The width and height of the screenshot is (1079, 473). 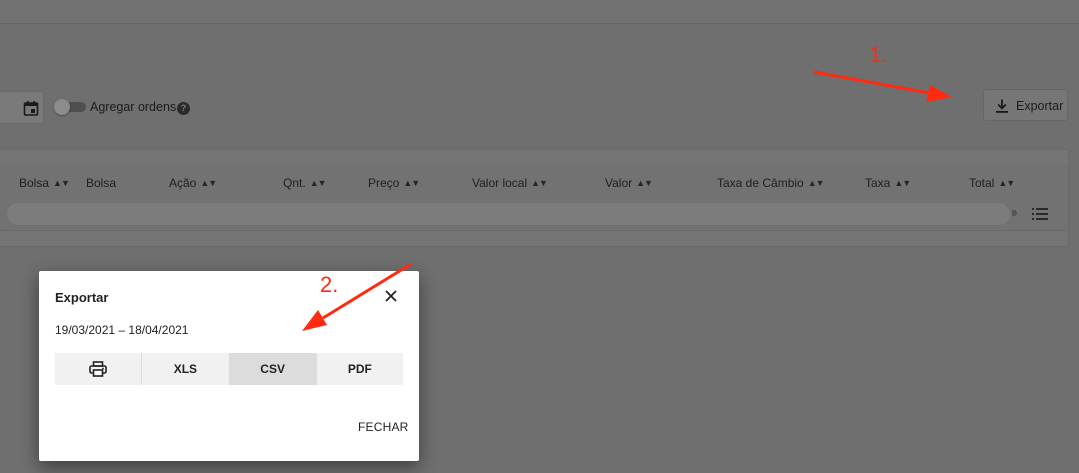 I want to click on aggregate-orders-label: Agregar ordens, so click(x=133, y=107).